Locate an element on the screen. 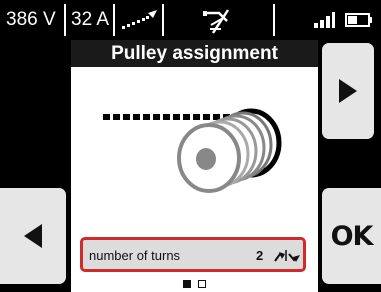 The image size is (381, 292). turns-value: 2 is located at coordinates (260, 255).